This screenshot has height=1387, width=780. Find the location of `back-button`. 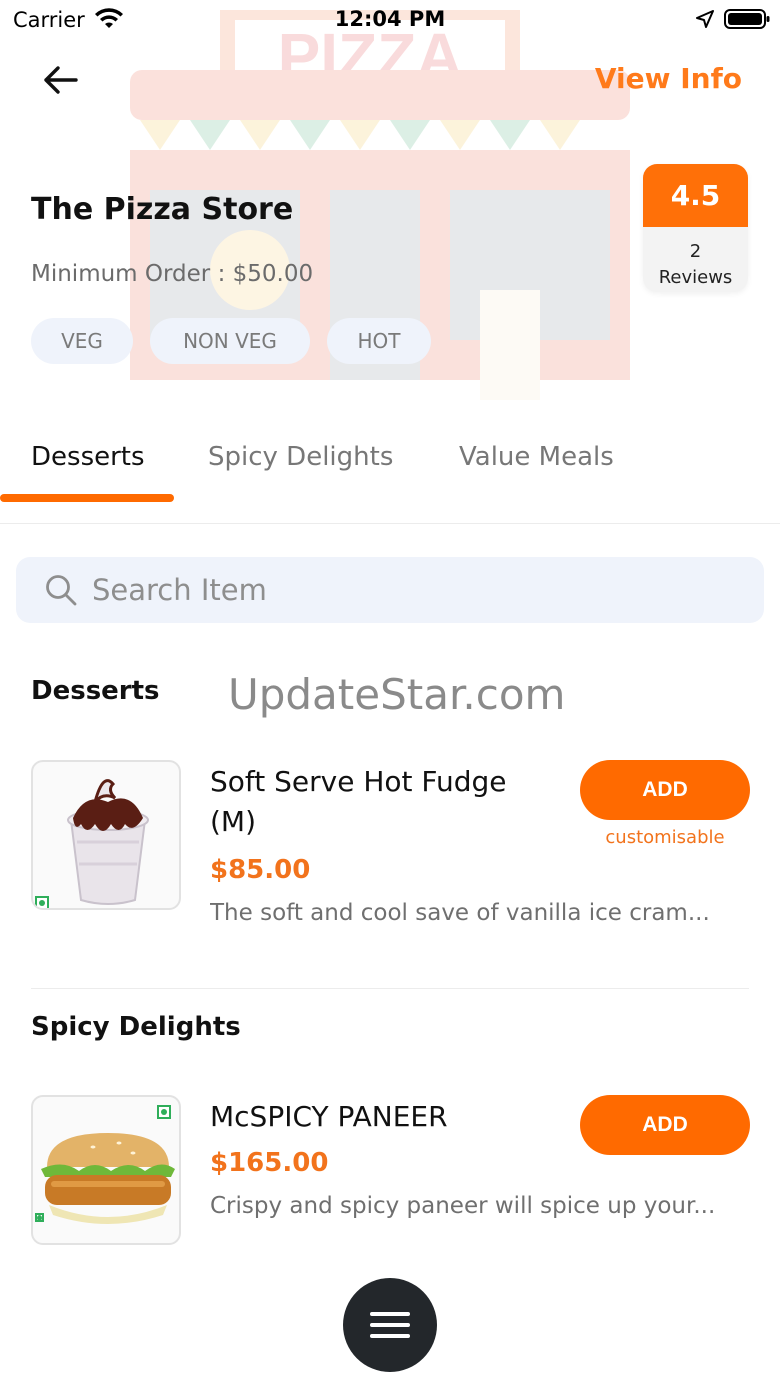

back-button is located at coordinates (60, 80).